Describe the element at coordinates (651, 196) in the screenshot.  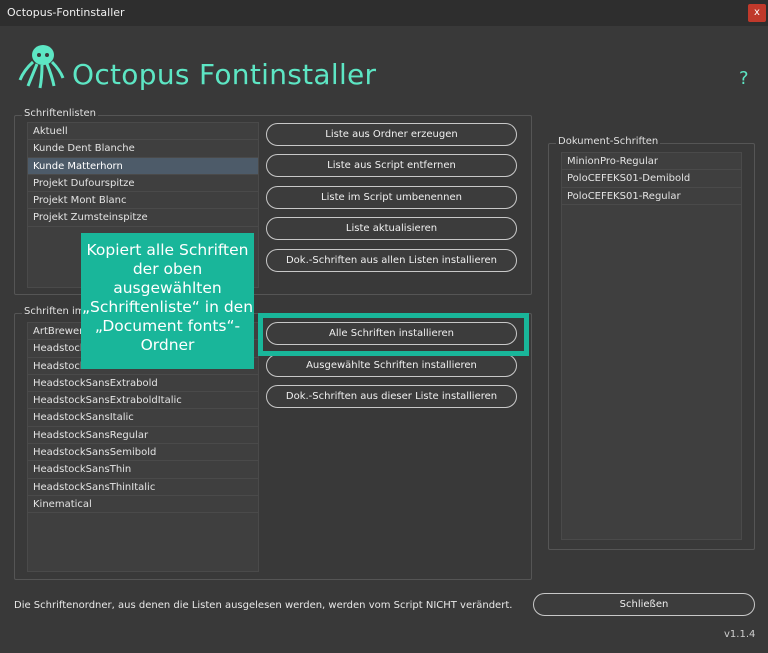
I see `list-item: PoloCEFEKS01-Regular` at that location.